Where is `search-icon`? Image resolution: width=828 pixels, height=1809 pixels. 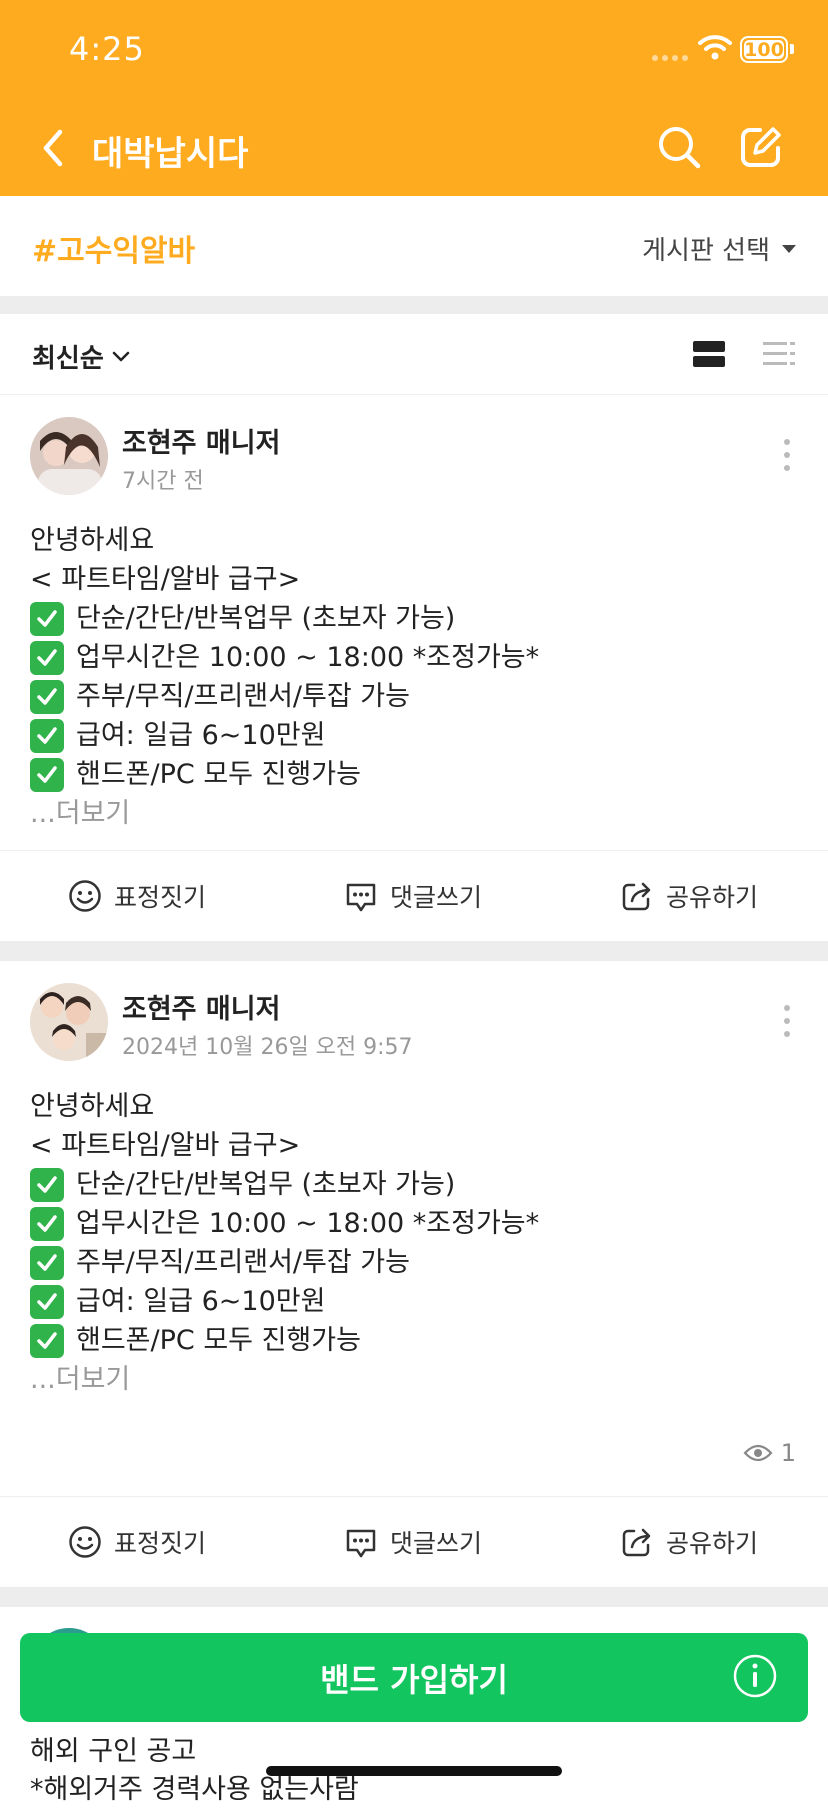
search-icon is located at coordinates (679, 147).